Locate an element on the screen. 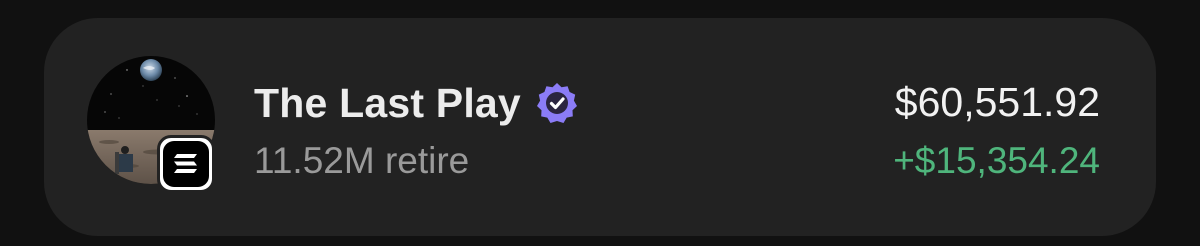  token-title-row: The Last Play is located at coordinates (416, 103).